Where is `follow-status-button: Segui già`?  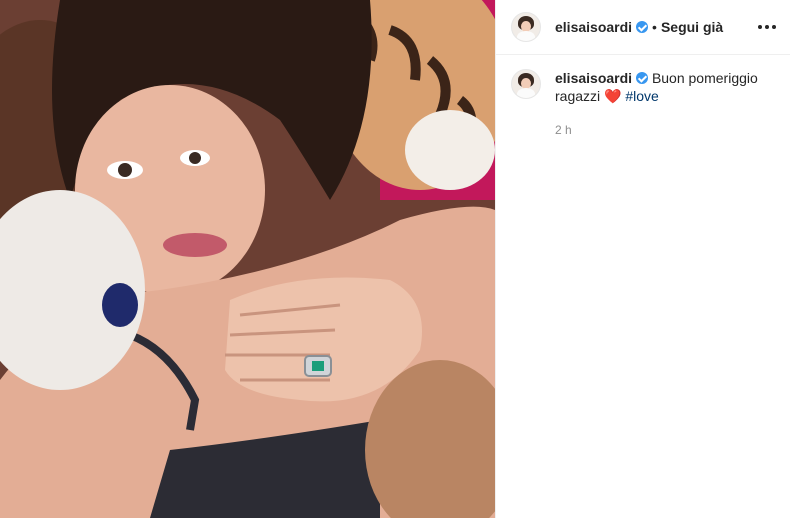
follow-status-button: Segui già is located at coordinates (692, 27).